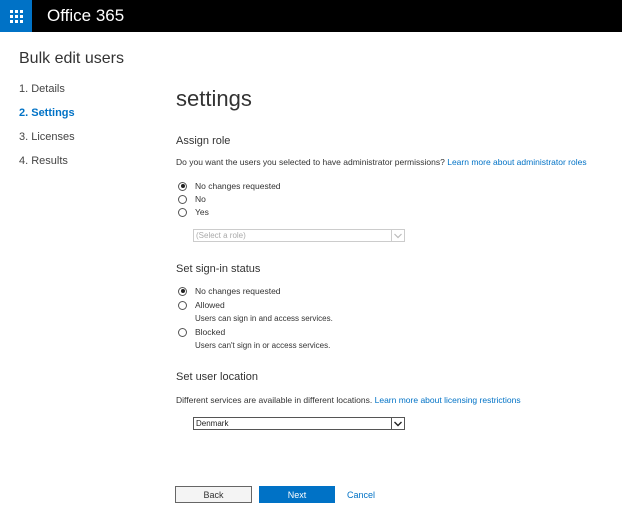  What do you see at coordinates (85, 16) in the screenshot?
I see `app-title: Office 365` at bounding box center [85, 16].